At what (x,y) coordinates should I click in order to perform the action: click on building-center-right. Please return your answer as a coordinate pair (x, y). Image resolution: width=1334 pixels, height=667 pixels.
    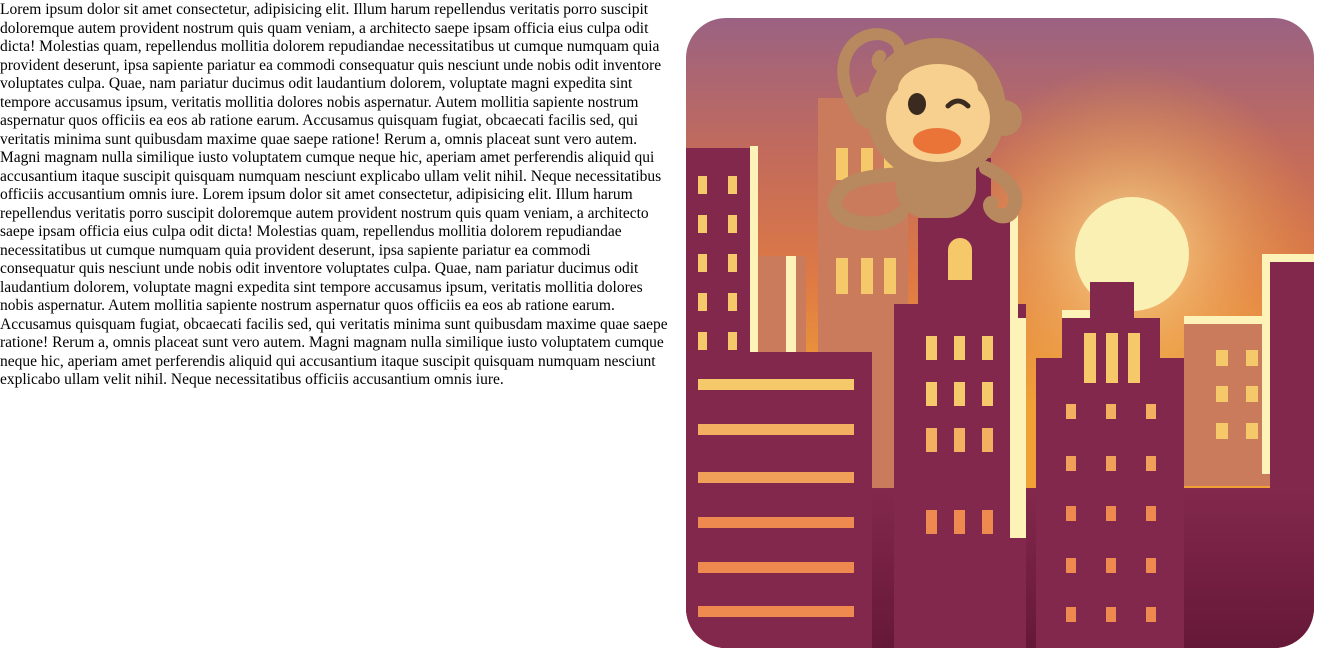
    Looking at the image, I should click on (1110, 503).